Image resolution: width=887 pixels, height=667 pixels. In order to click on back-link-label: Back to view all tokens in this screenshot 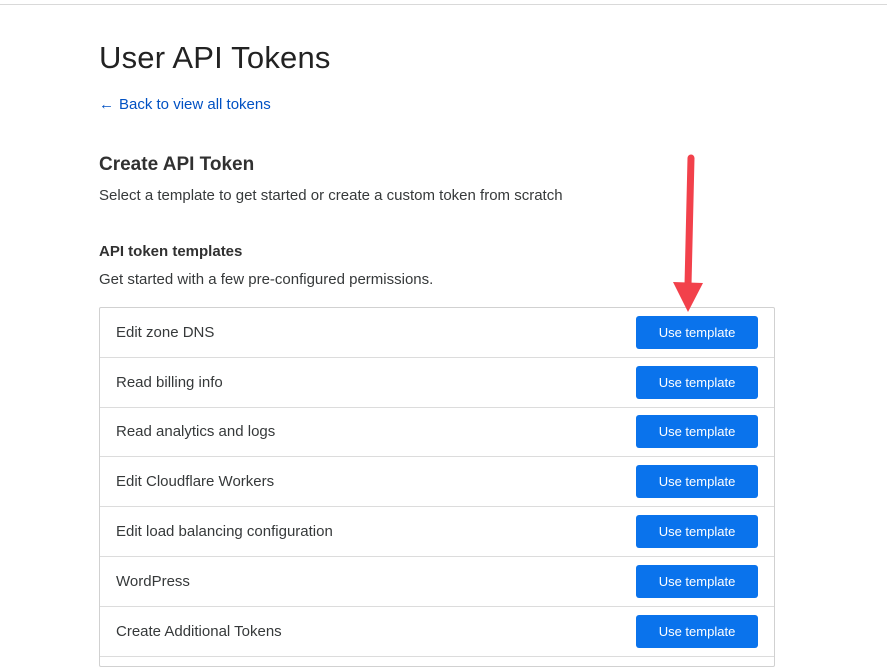, I will do `click(195, 104)`.